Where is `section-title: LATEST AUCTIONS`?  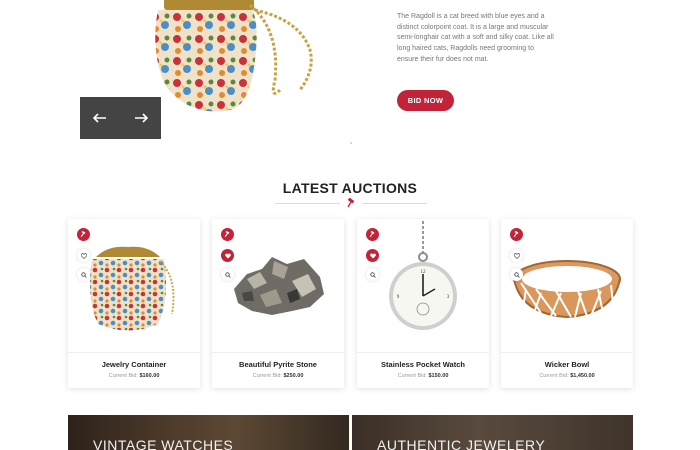
section-title: LATEST AUCTIONS is located at coordinates (350, 188).